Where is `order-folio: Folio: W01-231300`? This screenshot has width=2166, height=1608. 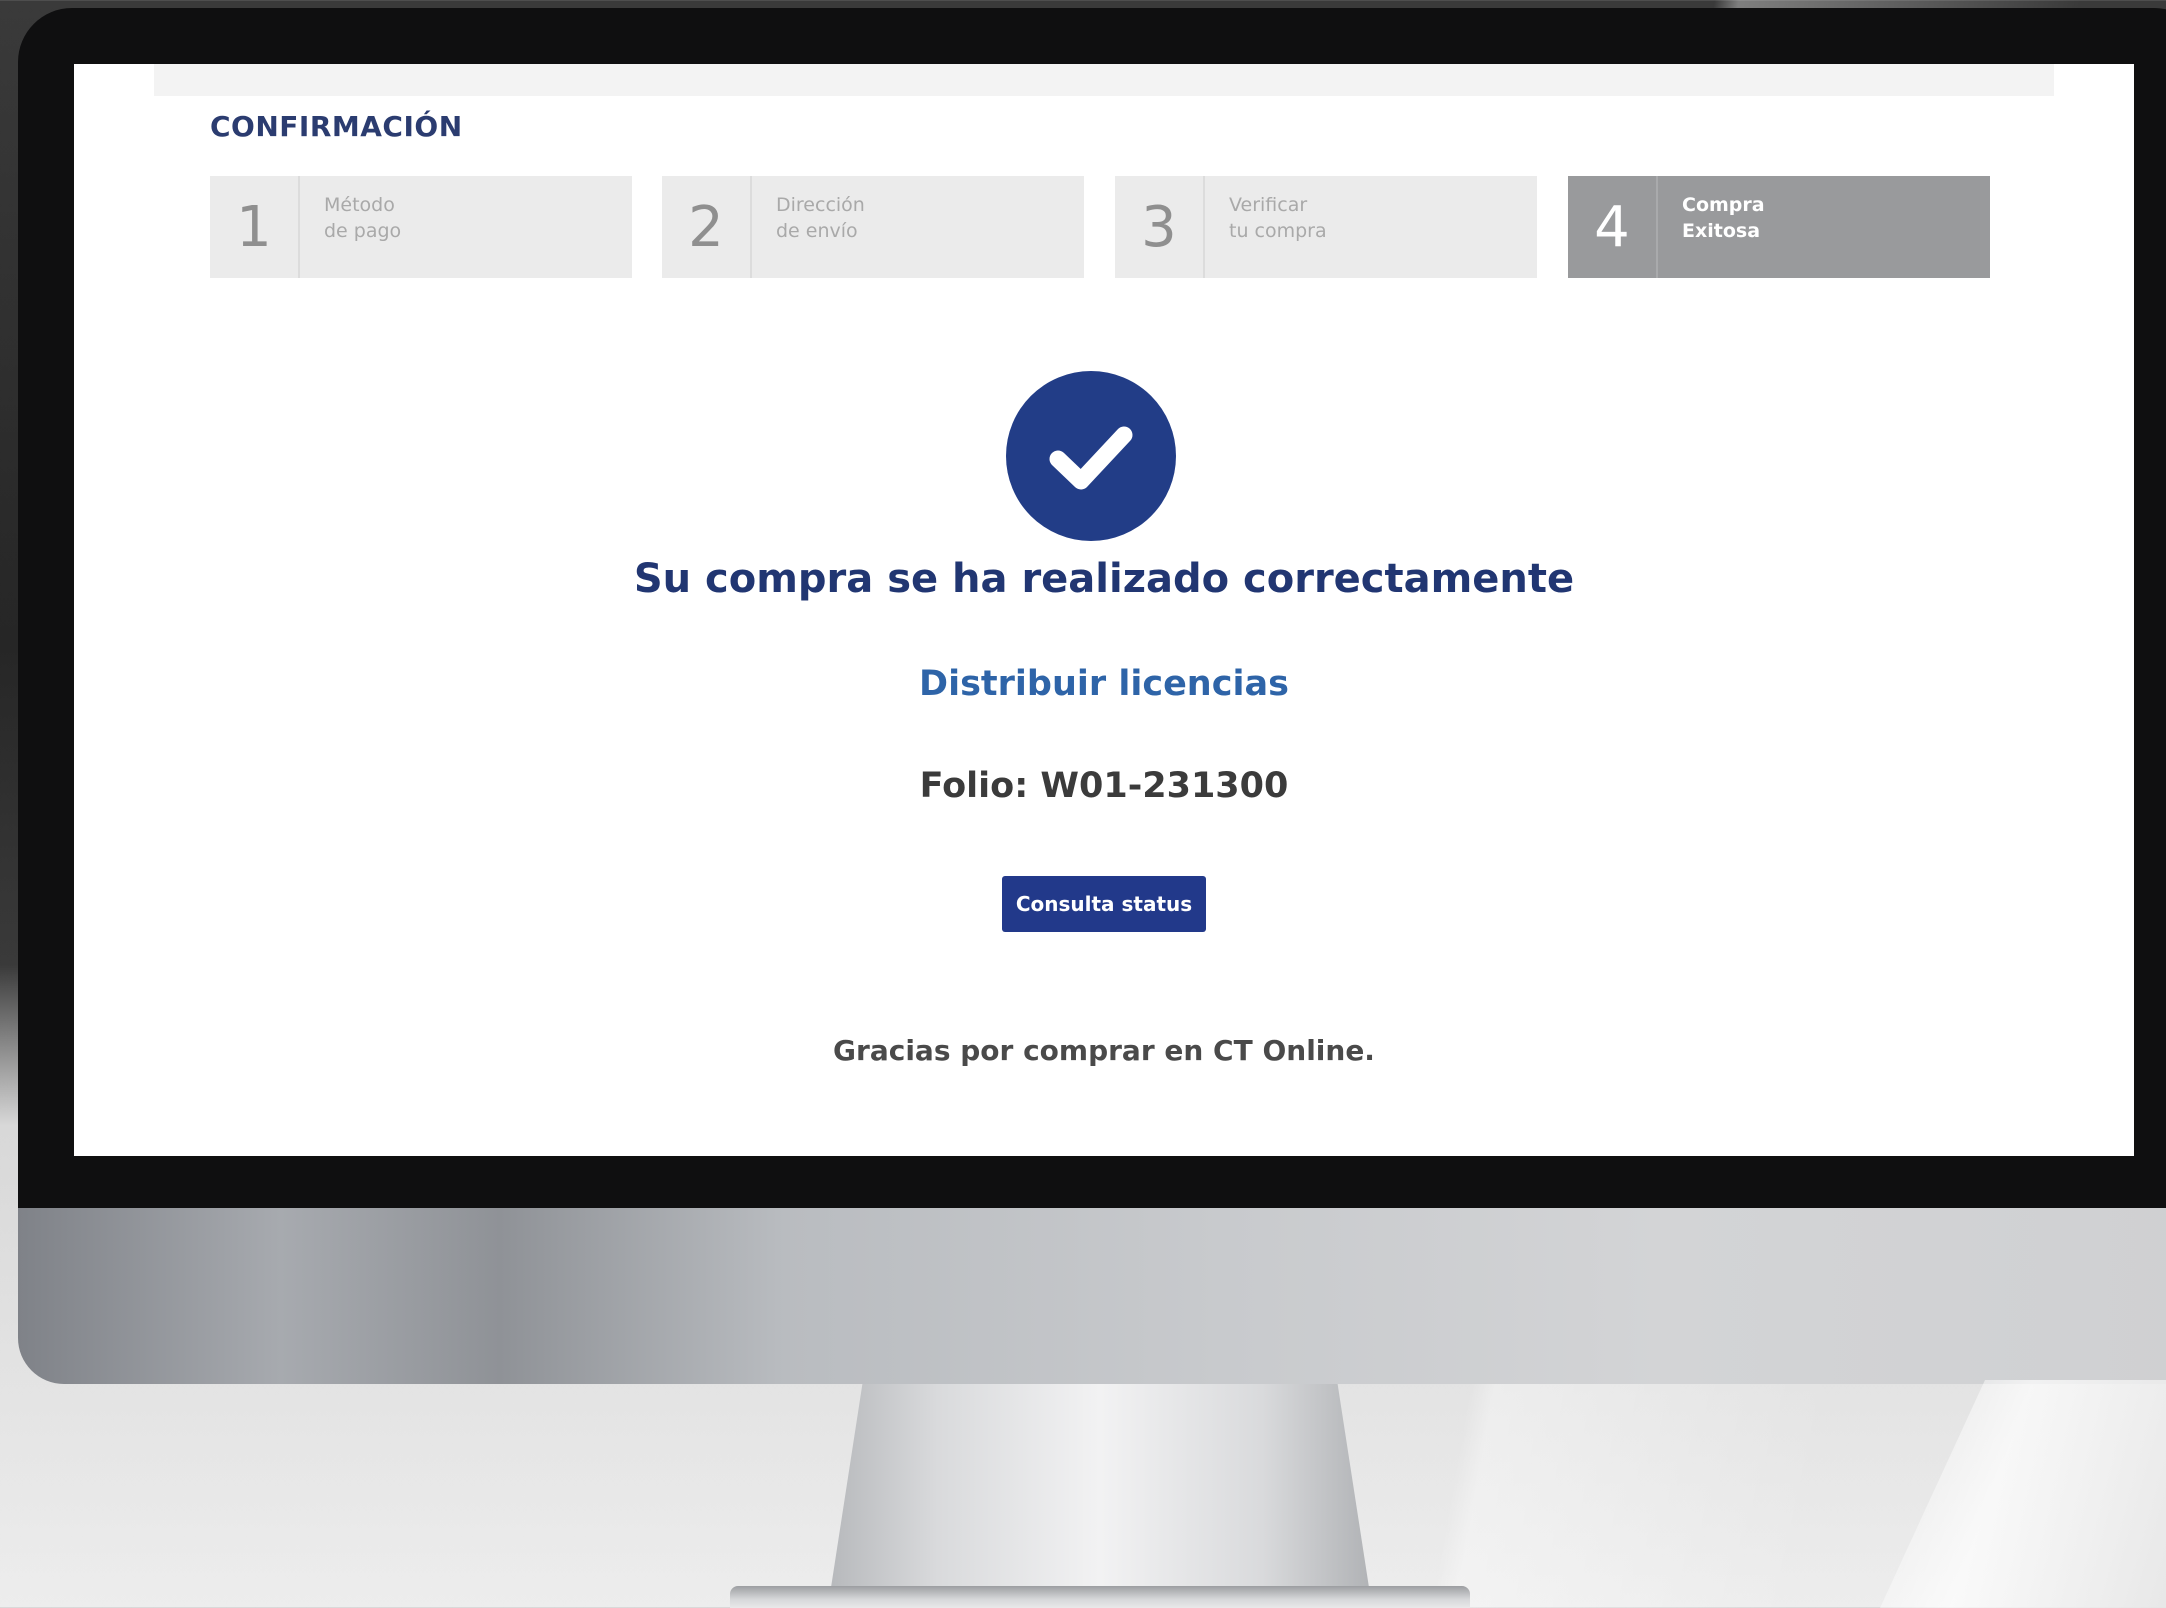 order-folio: Folio: W01-231300 is located at coordinates (1104, 786).